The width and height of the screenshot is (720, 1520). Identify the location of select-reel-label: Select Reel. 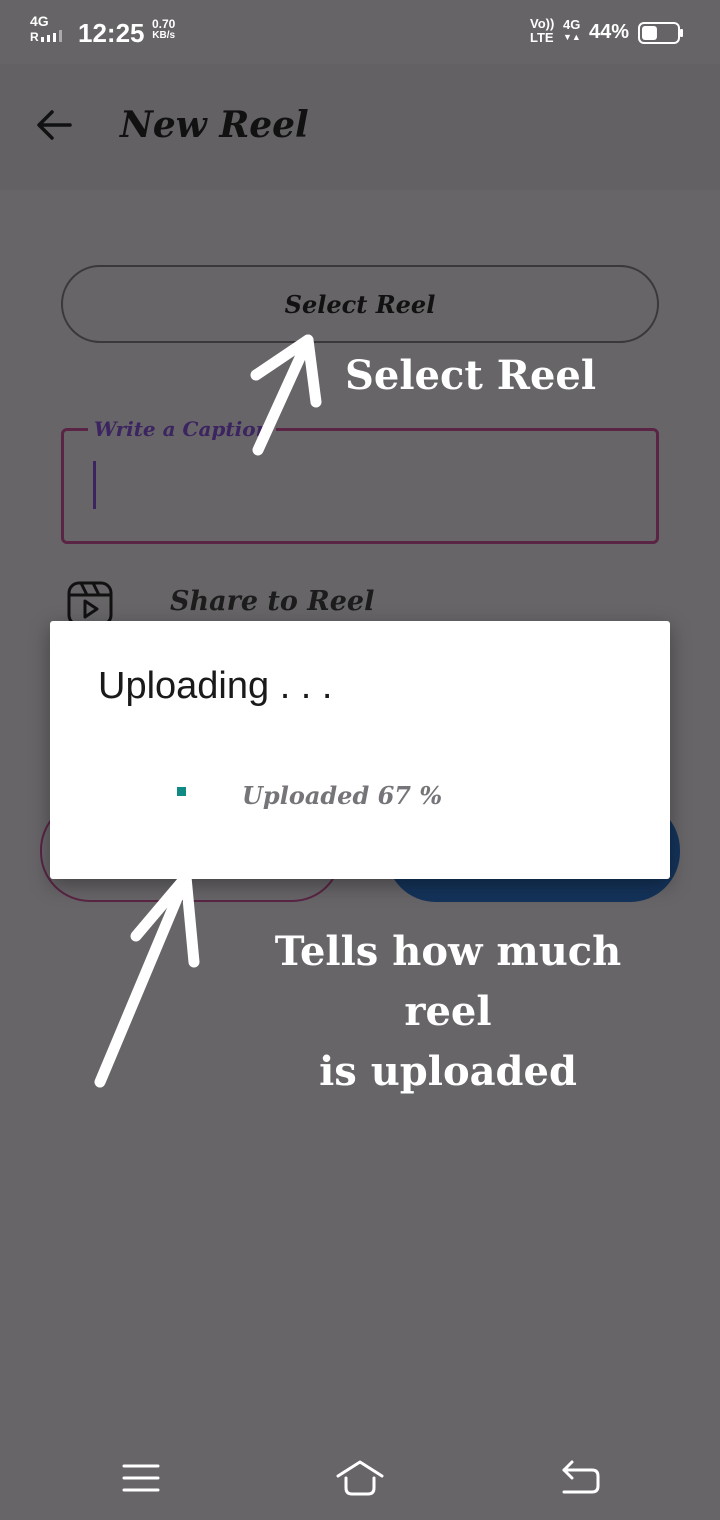
(360, 304).